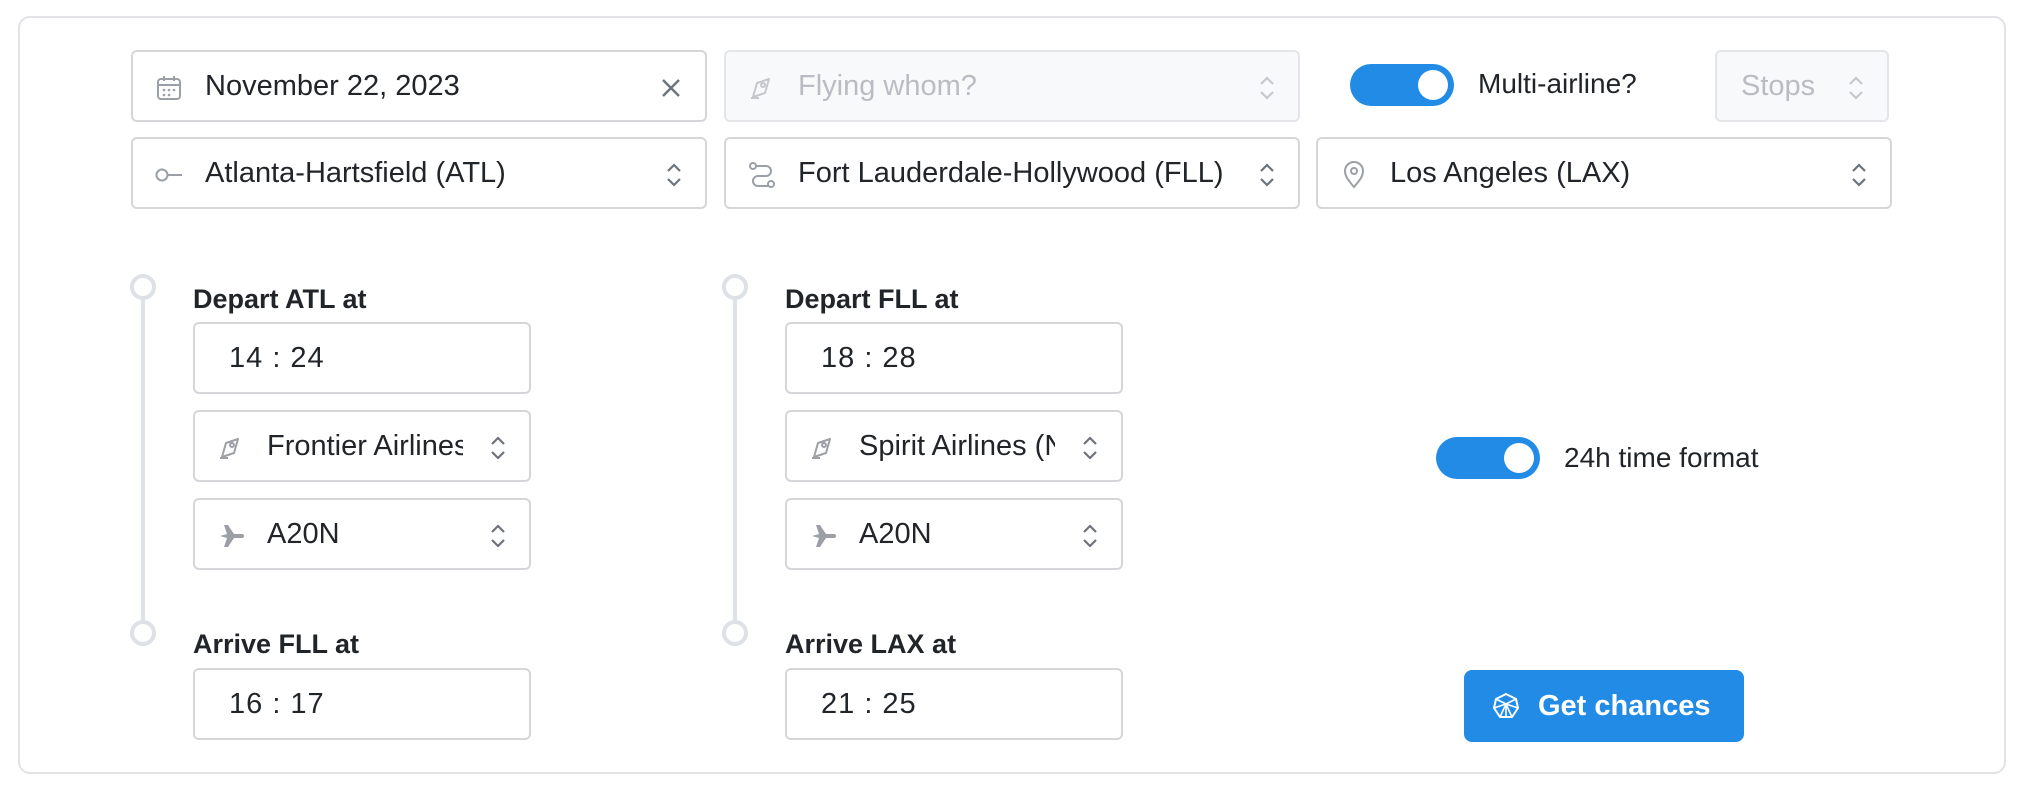 The width and height of the screenshot is (2024, 794). I want to click on via-value: Fort Lauderdale-Hollywood (FLL), so click(1011, 173).